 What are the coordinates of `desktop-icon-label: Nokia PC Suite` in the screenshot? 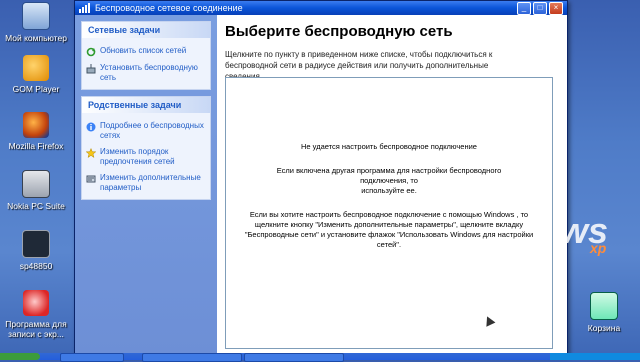 It's located at (36, 206).